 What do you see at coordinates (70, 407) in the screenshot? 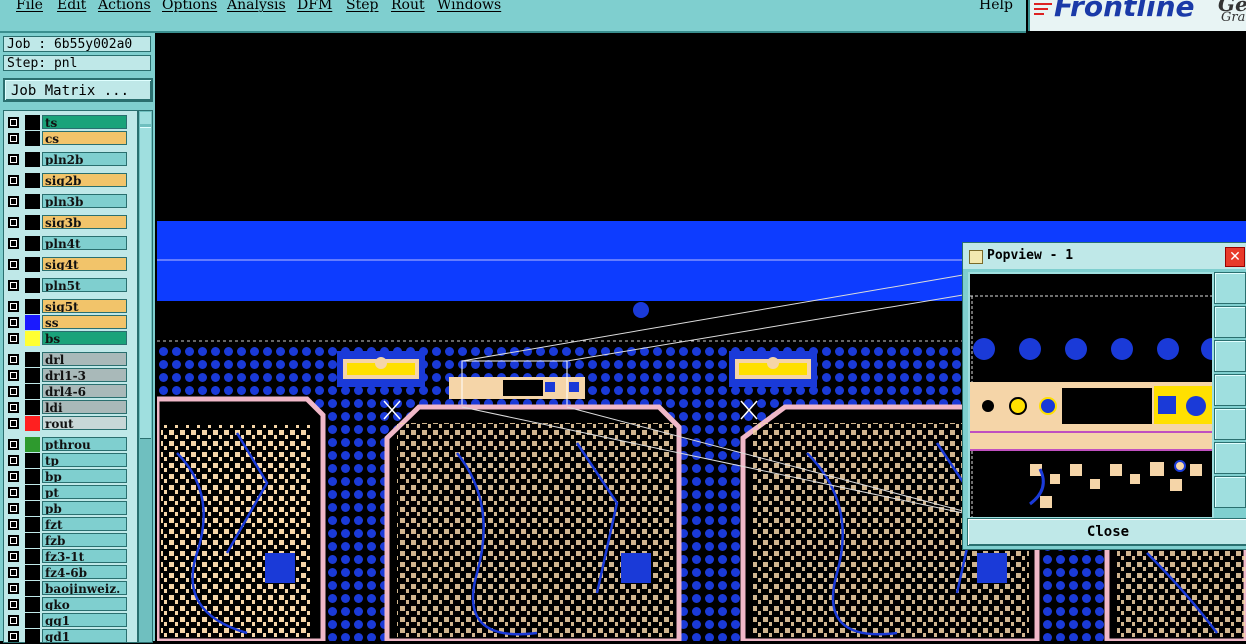
I see `layer-row-ldi: ldi` at bounding box center [70, 407].